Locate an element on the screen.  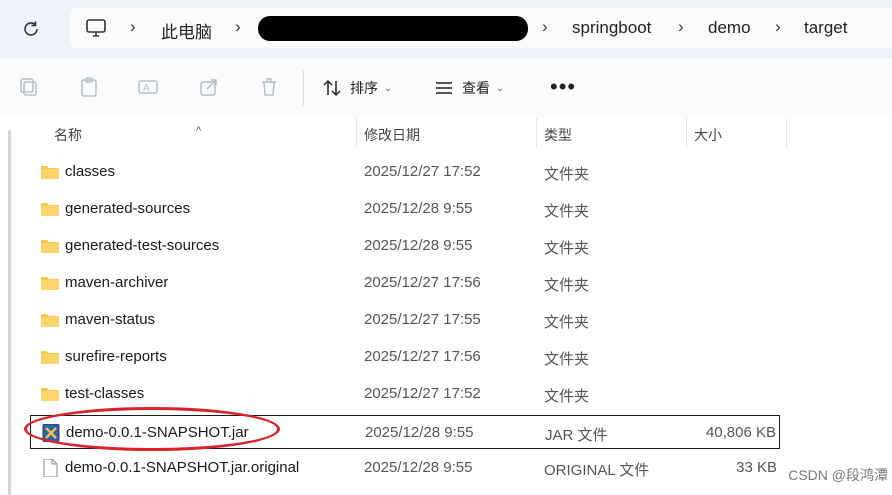
view-button: 查看 ⌄ is located at coordinates (469, 88).